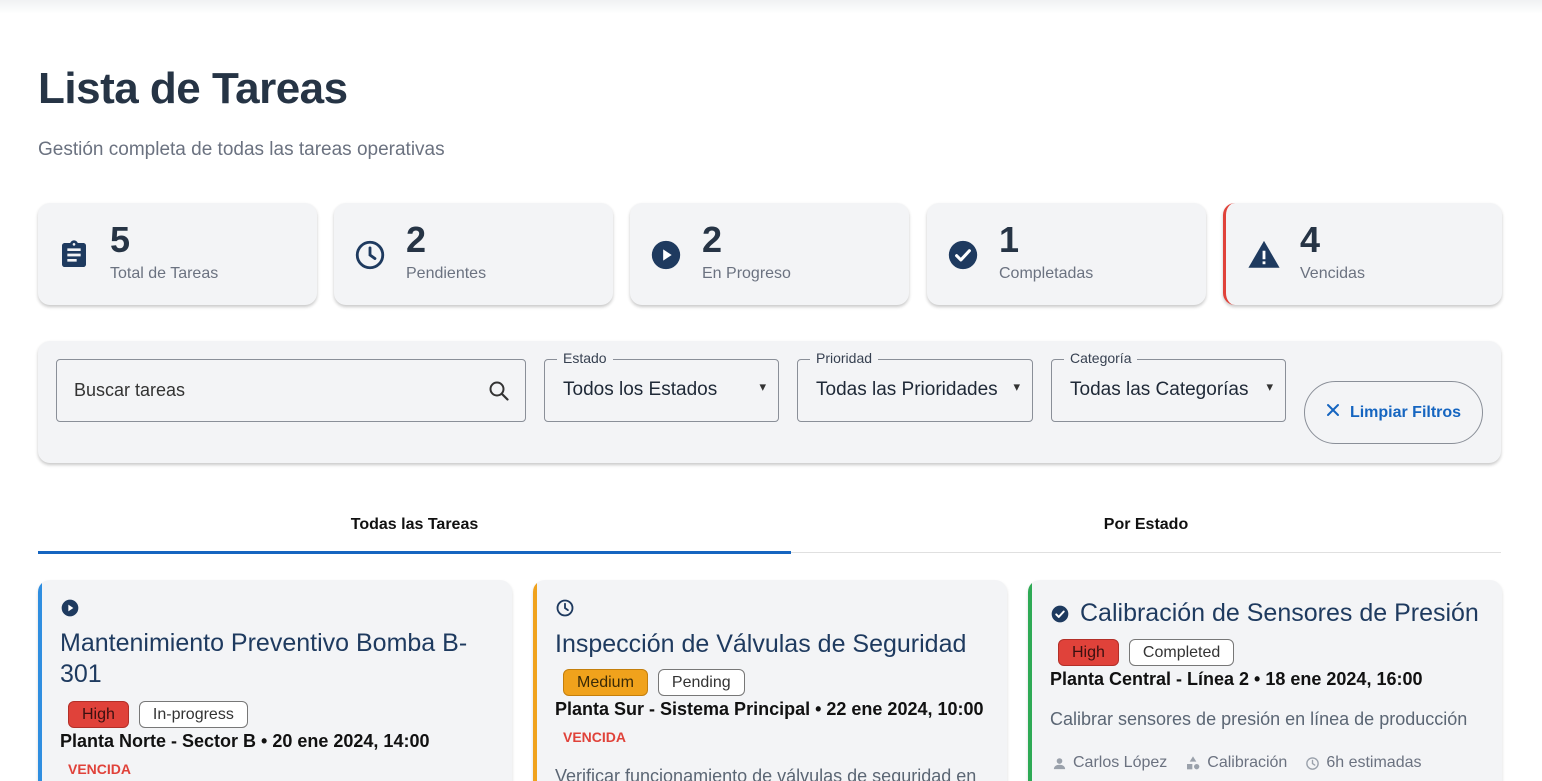  What do you see at coordinates (585, 358) in the screenshot?
I see `select-label: Estado` at bounding box center [585, 358].